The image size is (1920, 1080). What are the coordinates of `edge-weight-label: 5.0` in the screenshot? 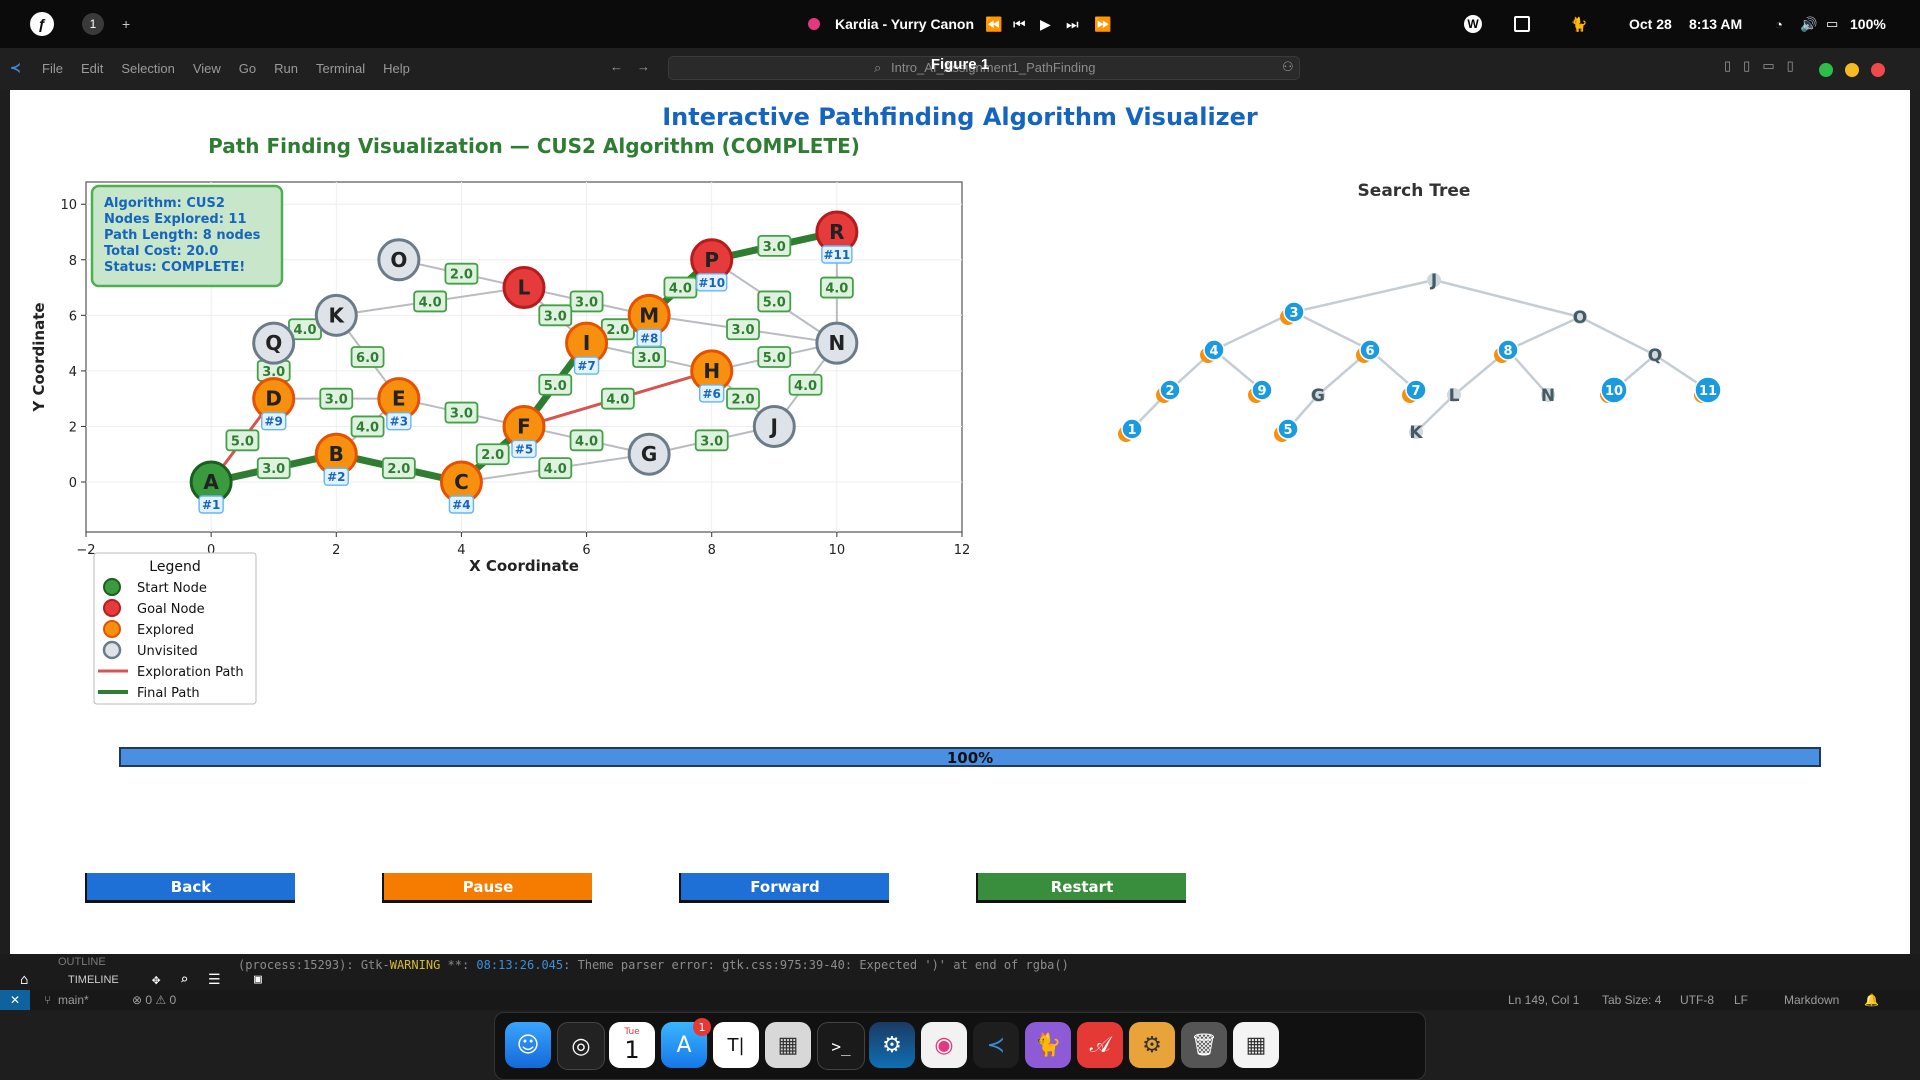 It's located at (242, 441).